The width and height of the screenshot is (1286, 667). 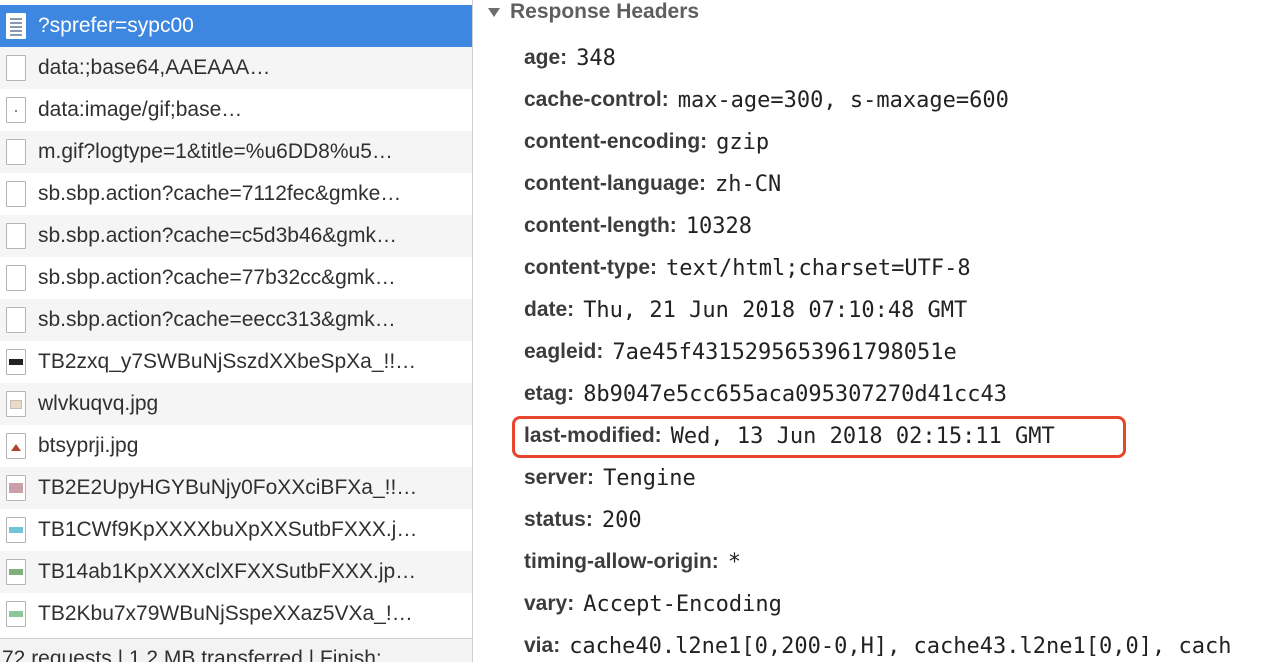 I want to click on header-key: via:, so click(x=542, y=645).